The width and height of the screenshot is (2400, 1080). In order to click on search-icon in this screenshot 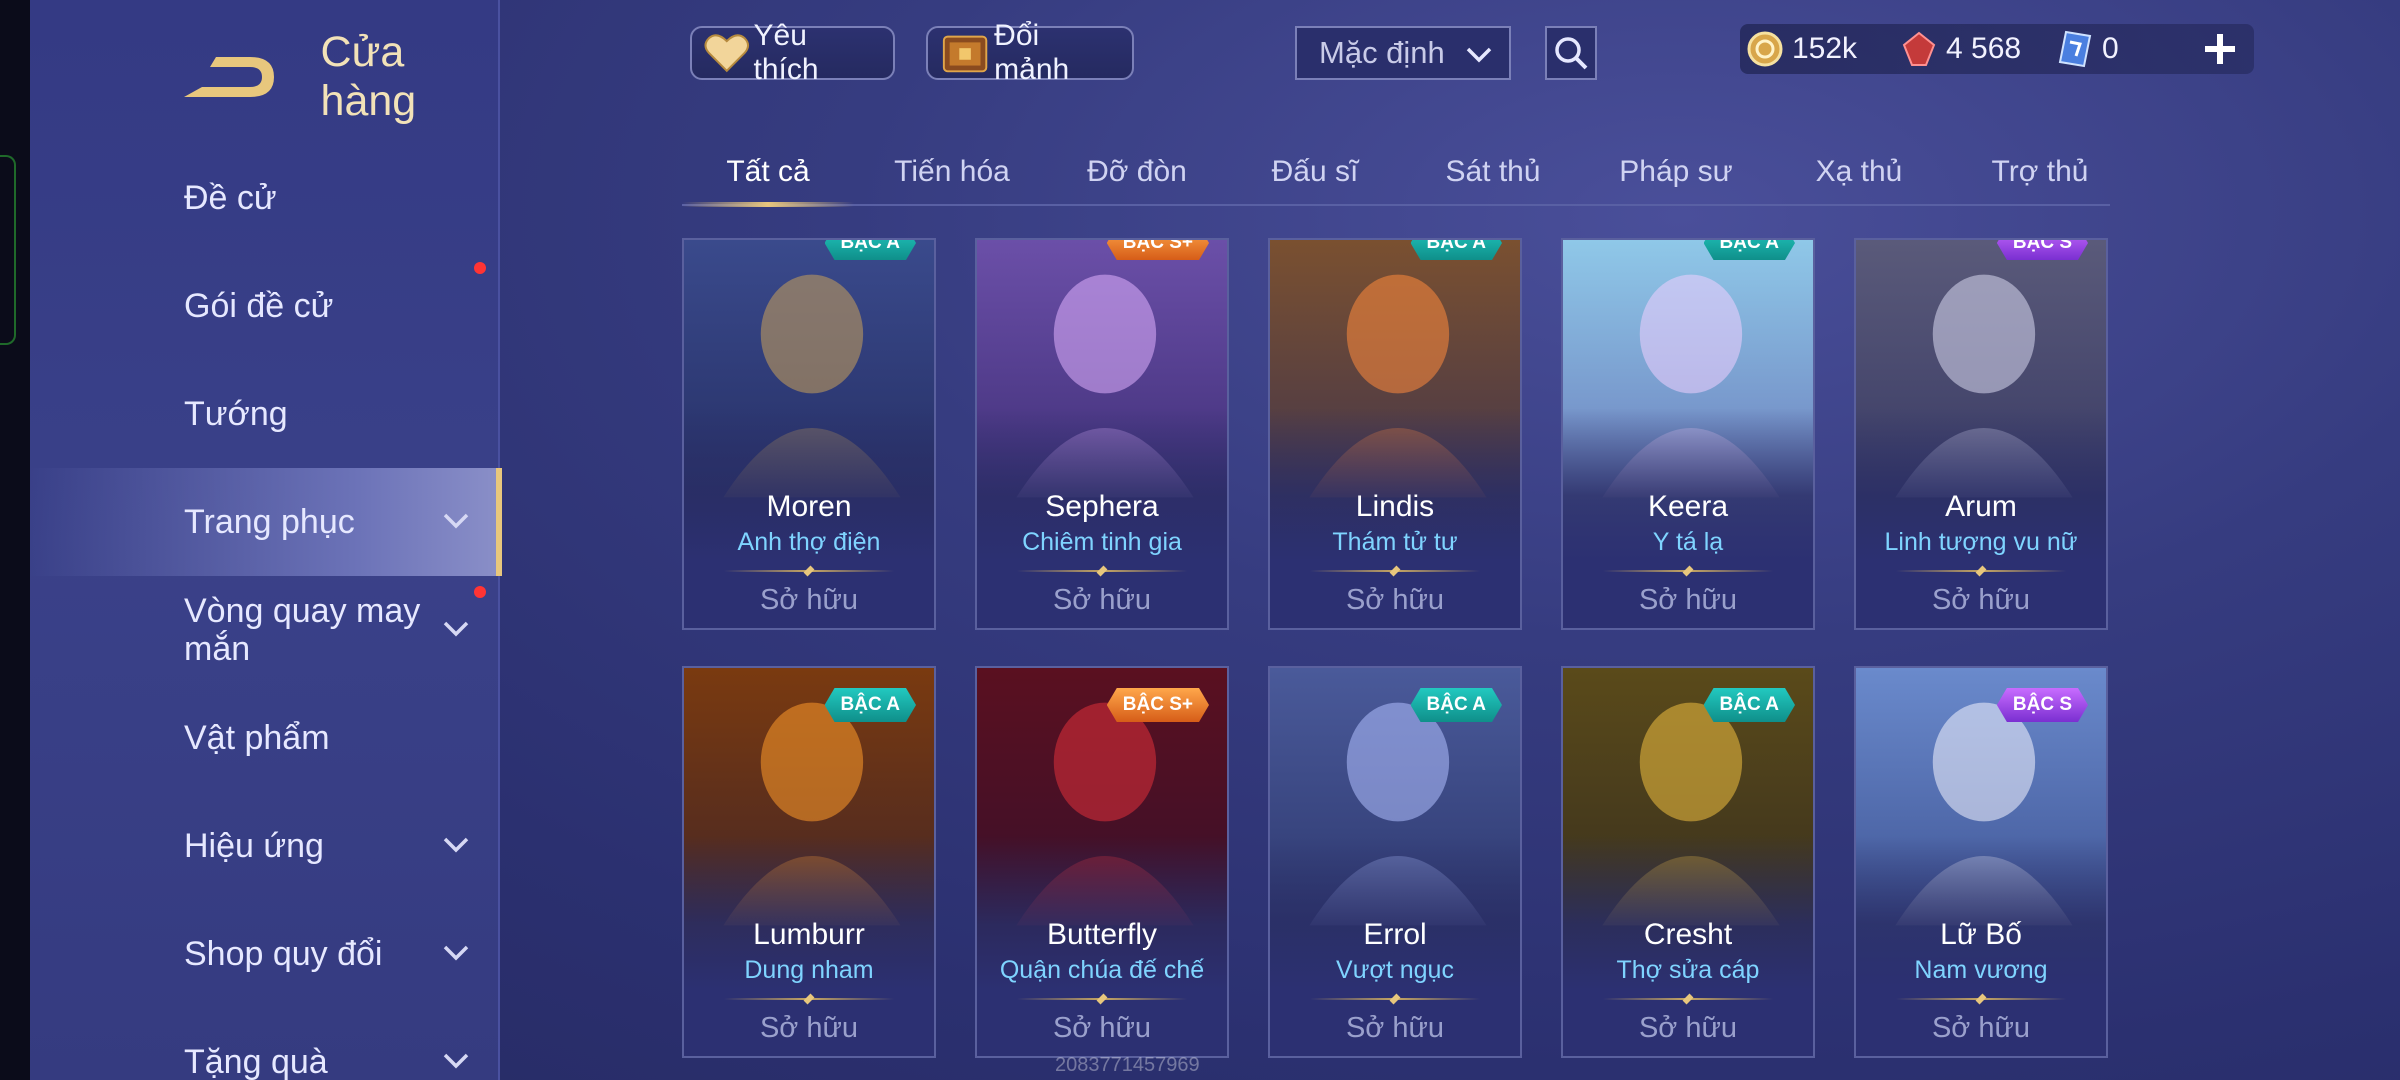, I will do `click(1571, 53)`.